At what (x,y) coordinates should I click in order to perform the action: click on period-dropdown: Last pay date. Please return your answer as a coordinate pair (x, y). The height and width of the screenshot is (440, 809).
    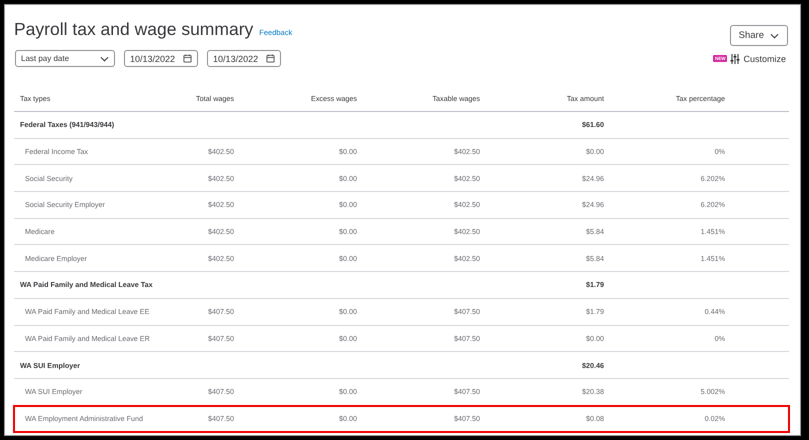
    Looking at the image, I should click on (65, 58).